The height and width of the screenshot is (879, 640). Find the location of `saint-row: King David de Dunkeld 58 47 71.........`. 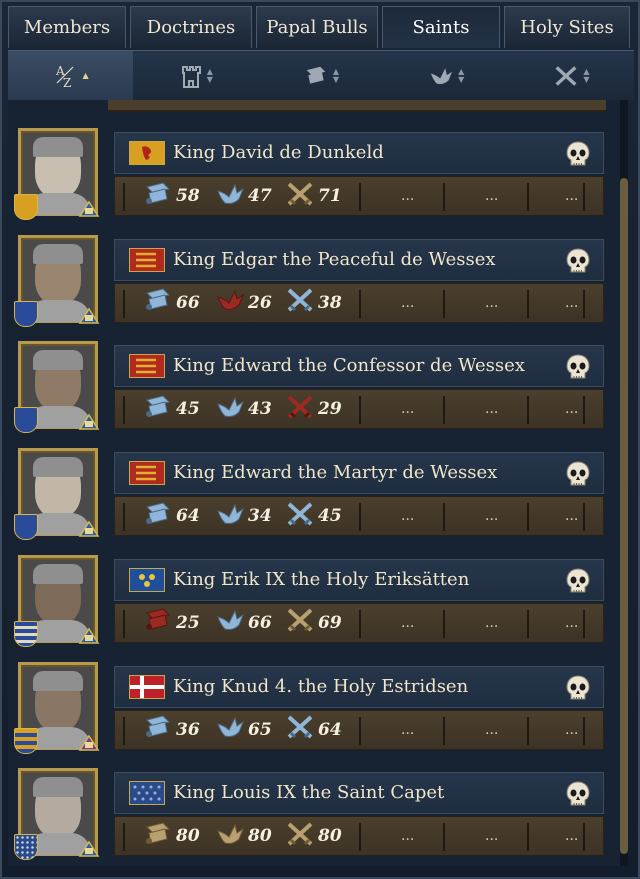

saint-row: King David de Dunkeld 58 47 71......... is located at coordinates (311, 175).